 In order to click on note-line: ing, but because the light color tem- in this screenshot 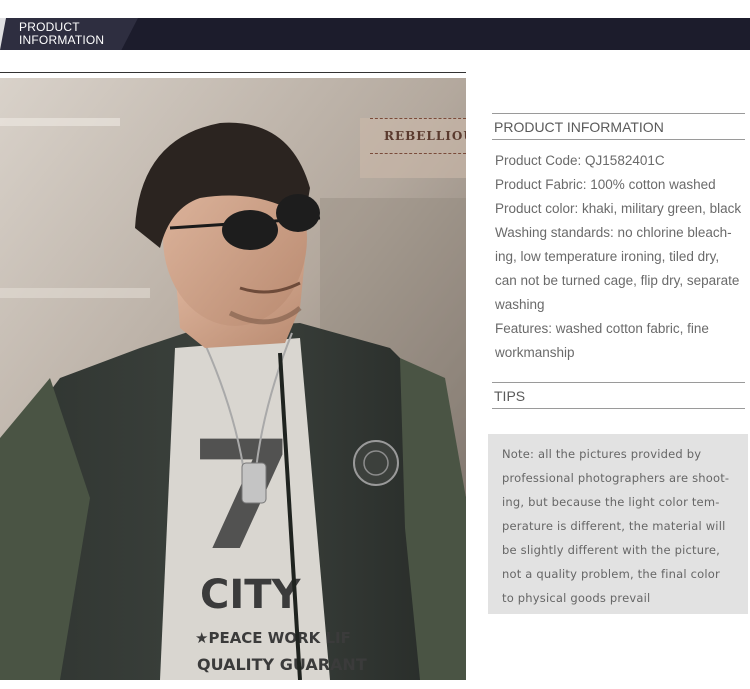, I will do `click(611, 502)`.